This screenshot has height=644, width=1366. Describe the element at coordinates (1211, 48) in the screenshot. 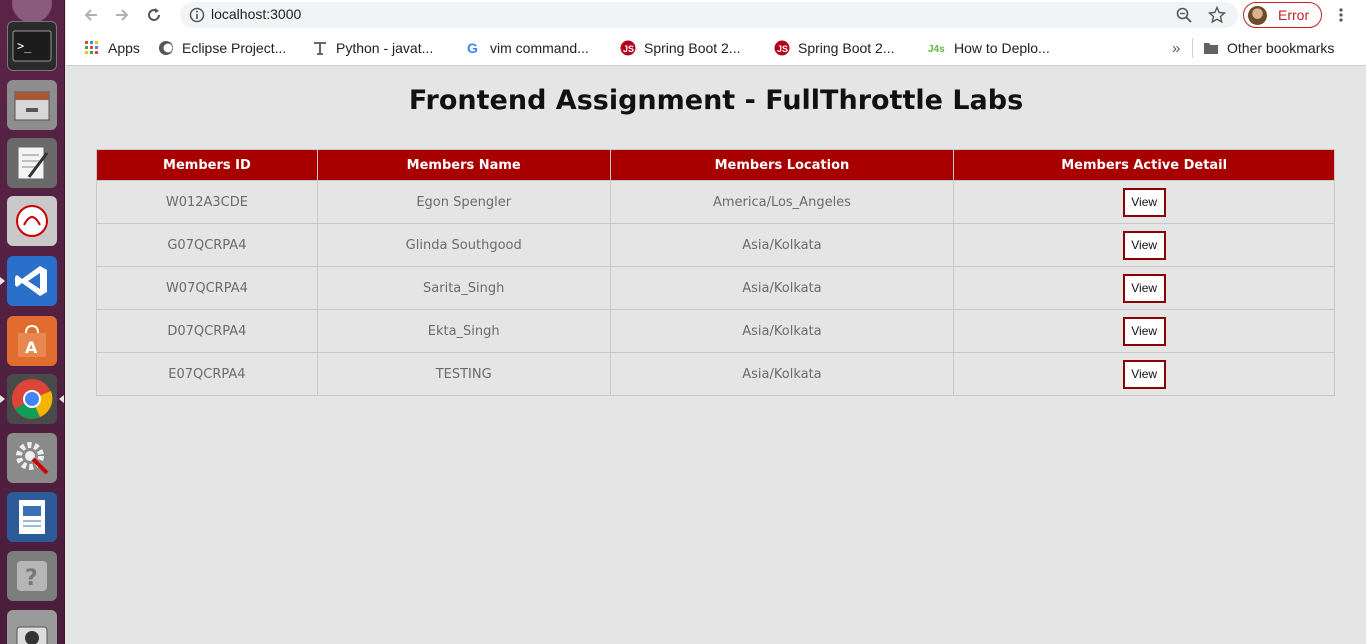

I see `folder-icon` at that location.